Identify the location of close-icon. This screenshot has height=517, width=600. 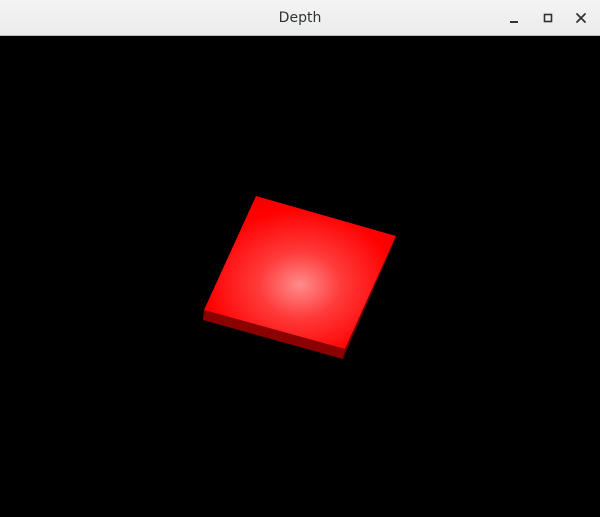
(581, 18).